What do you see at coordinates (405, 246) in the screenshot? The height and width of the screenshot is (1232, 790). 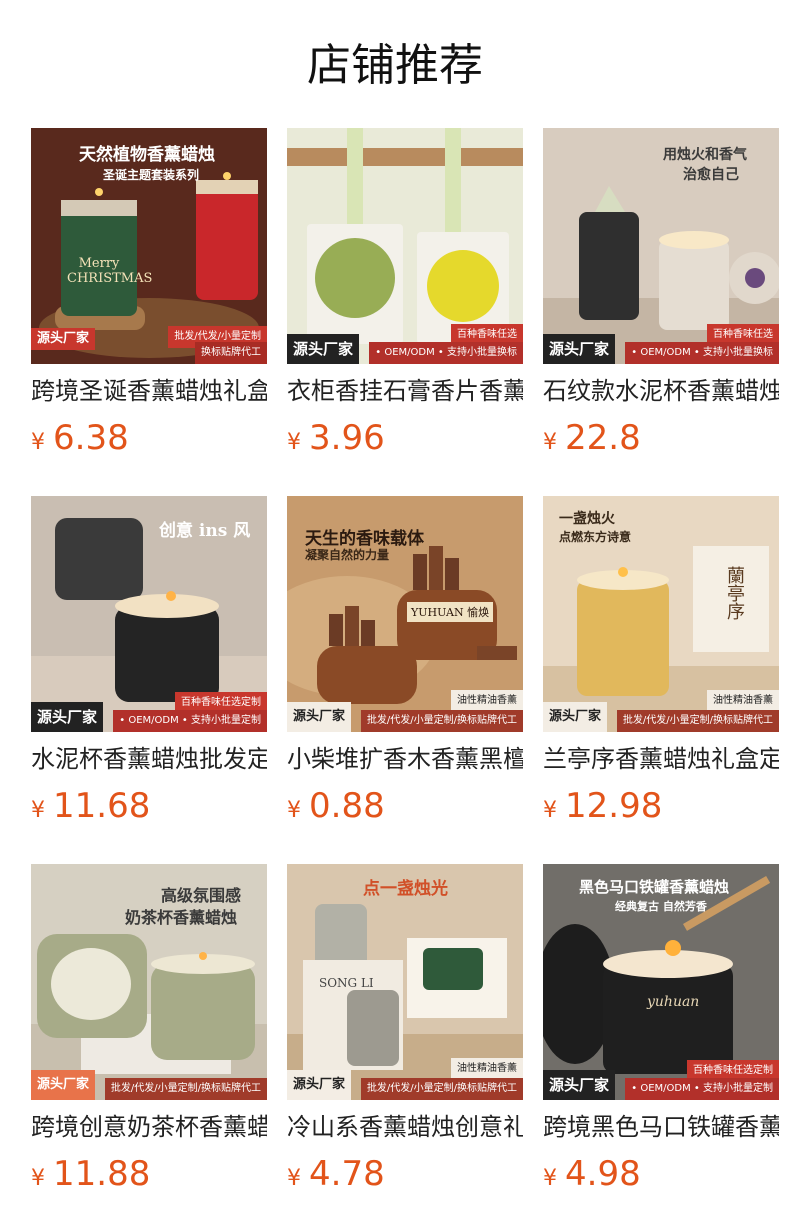 I see `product-image: 源头厂家 百种香味任选 • OEM/ODM • 支持小批量换标` at bounding box center [405, 246].